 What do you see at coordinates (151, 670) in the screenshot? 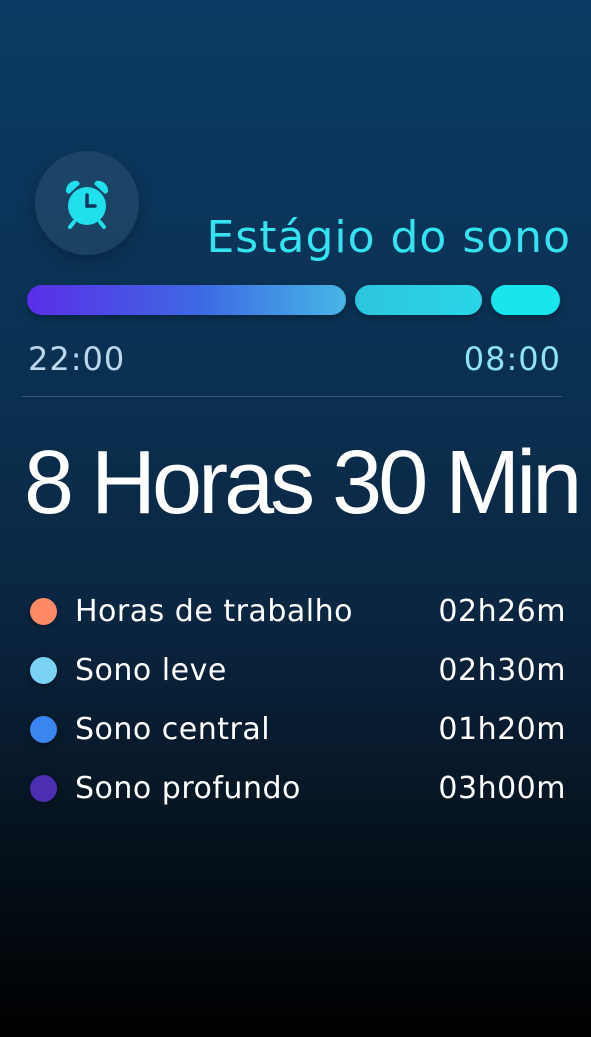
I see `legend-label: Sono leve` at bounding box center [151, 670].